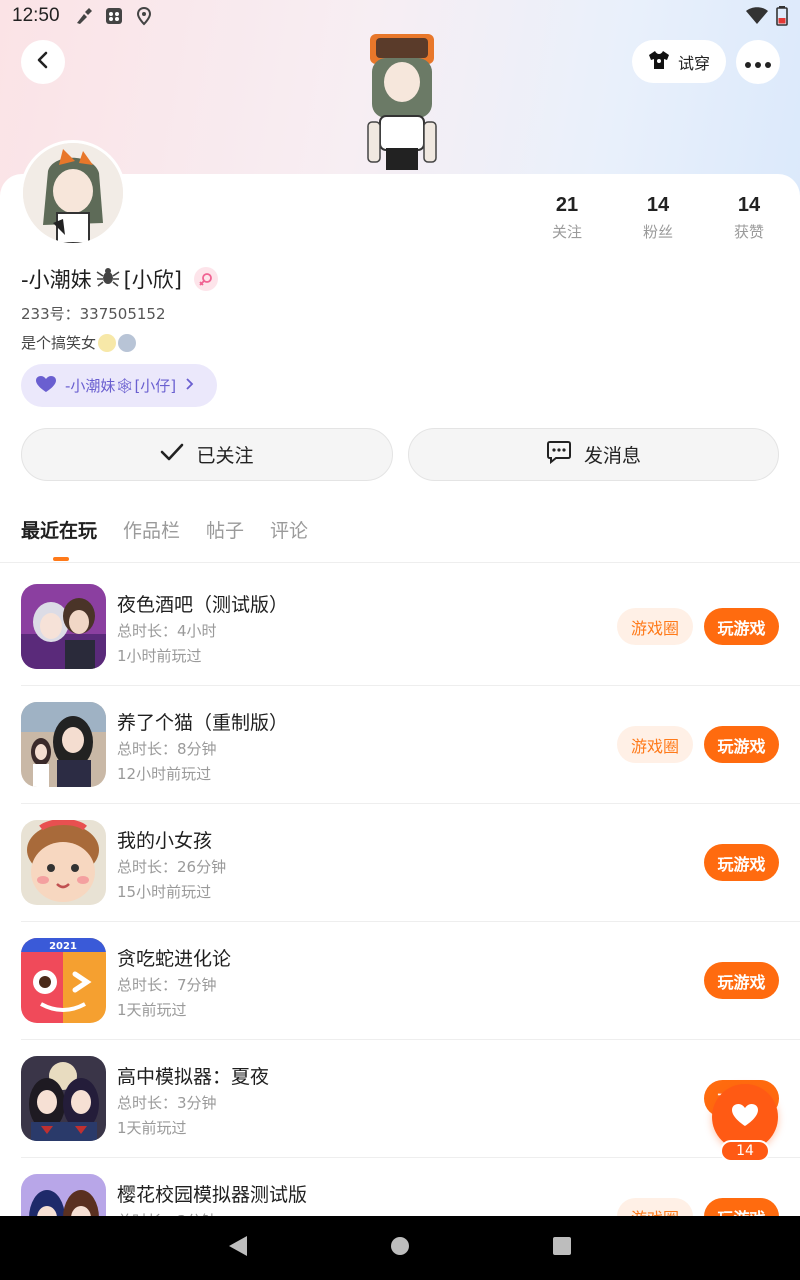 This screenshot has width=800, height=1280. What do you see at coordinates (63, 862) in the screenshot?
I see `game-icon-my-little-girl` at bounding box center [63, 862].